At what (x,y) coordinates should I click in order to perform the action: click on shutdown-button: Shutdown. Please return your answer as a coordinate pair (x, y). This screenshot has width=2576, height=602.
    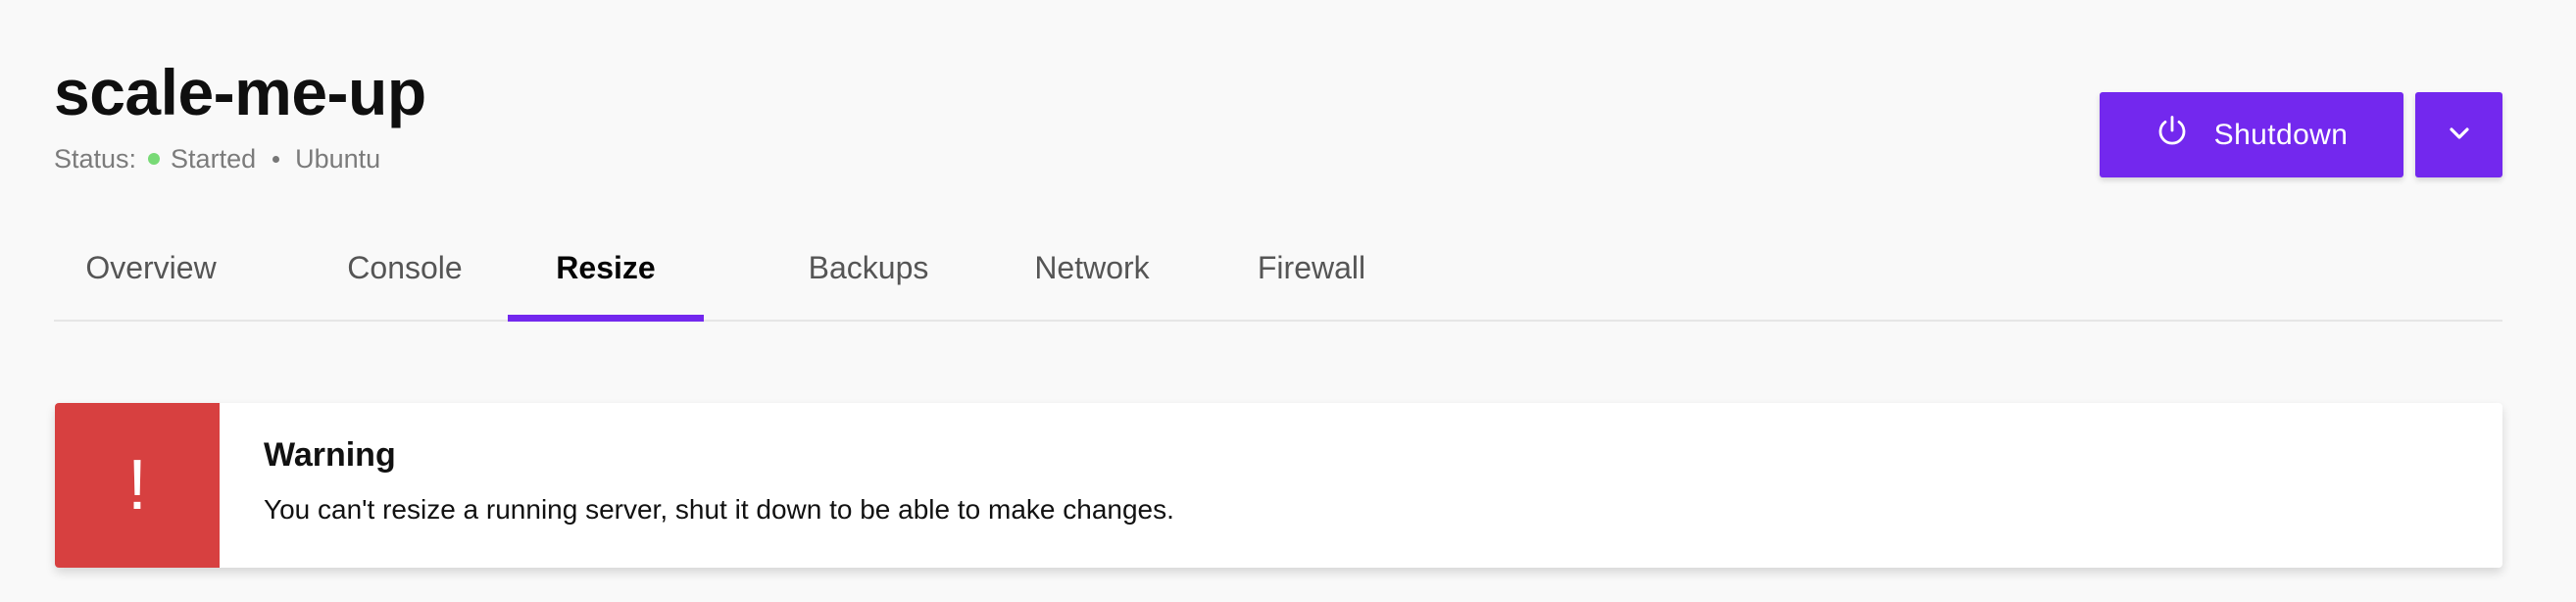
    Looking at the image, I should click on (2251, 134).